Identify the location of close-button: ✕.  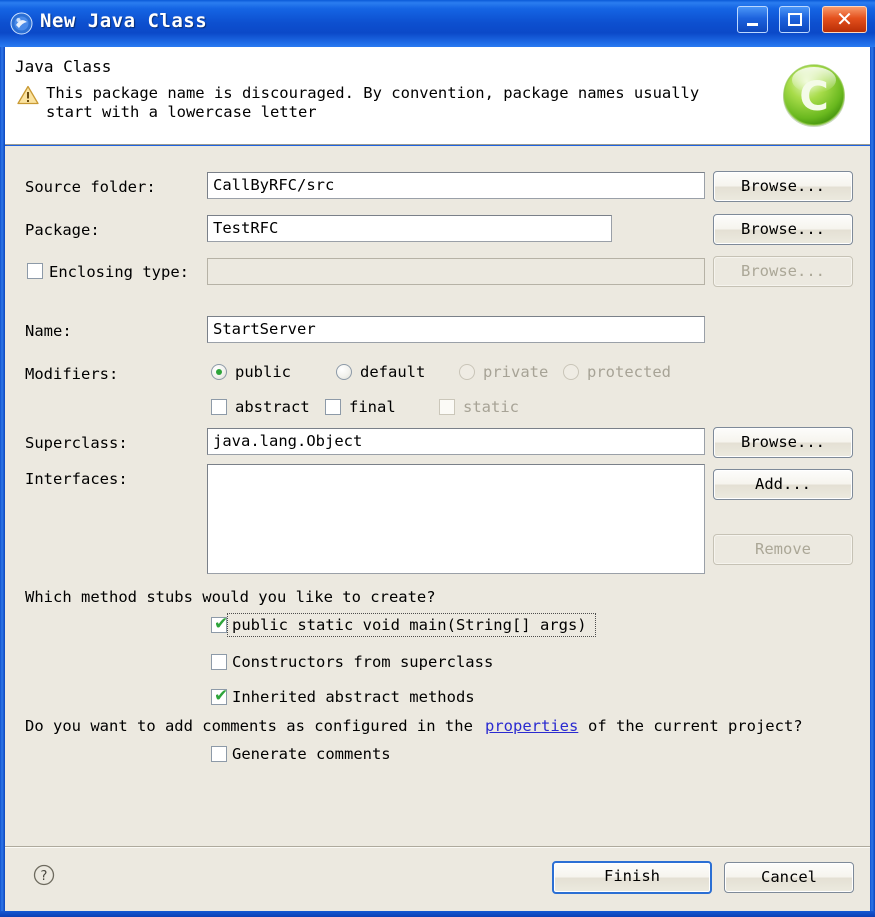
(844, 19).